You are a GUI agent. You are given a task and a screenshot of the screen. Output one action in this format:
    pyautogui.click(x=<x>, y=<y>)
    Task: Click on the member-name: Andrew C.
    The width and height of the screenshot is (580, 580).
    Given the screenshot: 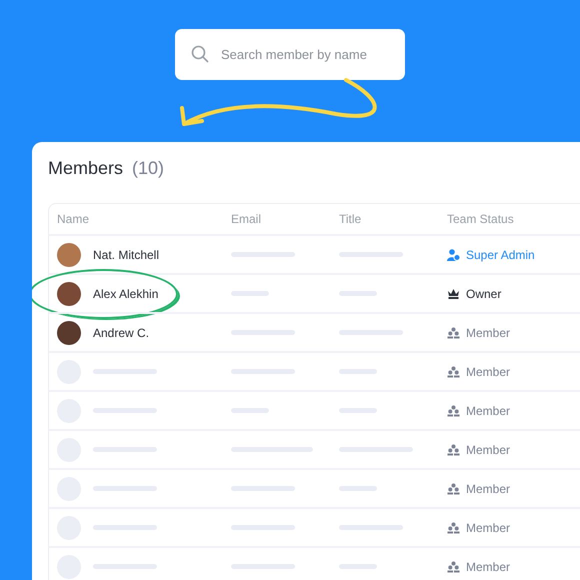 What is the action you would take?
    pyautogui.click(x=121, y=333)
    